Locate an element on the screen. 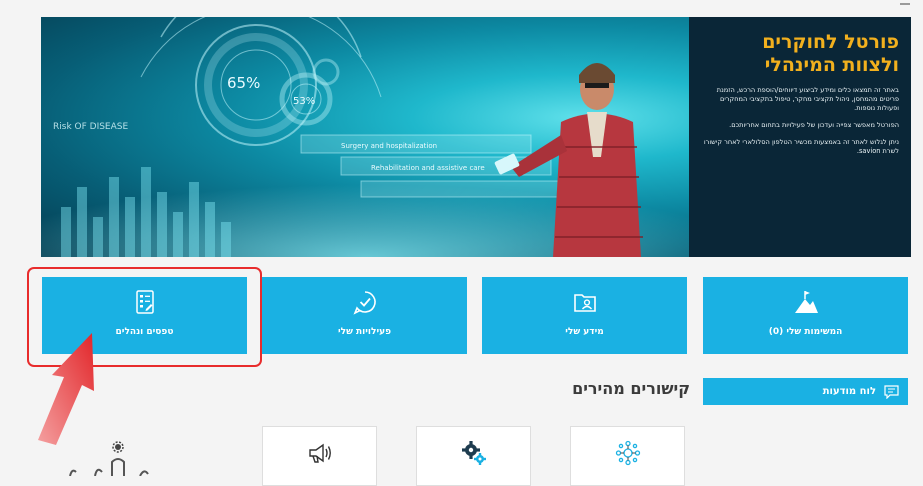  tile-my-tasks-label: המשימות שלי (0) is located at coordinates (805, 332).